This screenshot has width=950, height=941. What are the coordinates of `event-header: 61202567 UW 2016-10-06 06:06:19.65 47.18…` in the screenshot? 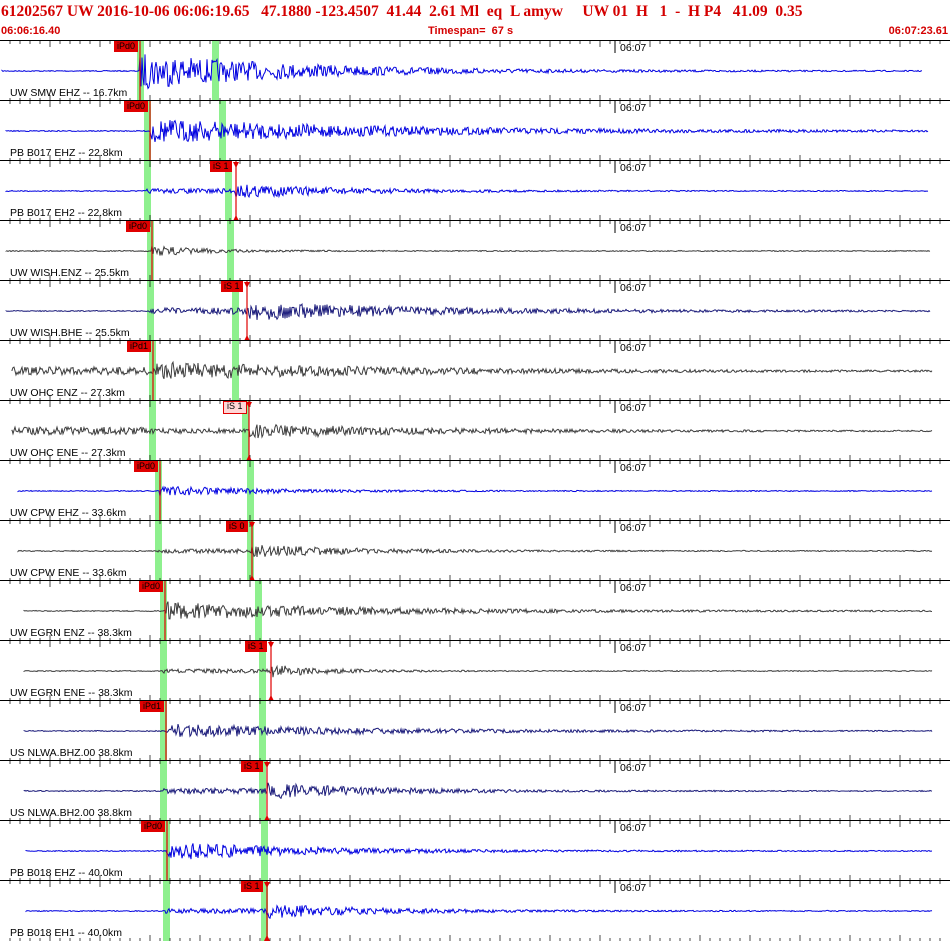 It's located at (475, 20).